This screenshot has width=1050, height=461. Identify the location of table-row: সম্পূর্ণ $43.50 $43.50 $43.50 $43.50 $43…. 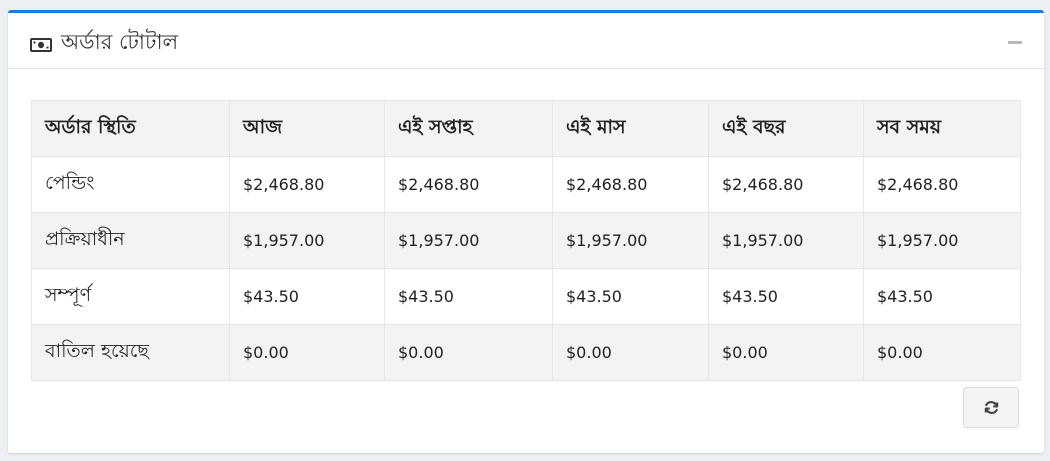
(526, 296).